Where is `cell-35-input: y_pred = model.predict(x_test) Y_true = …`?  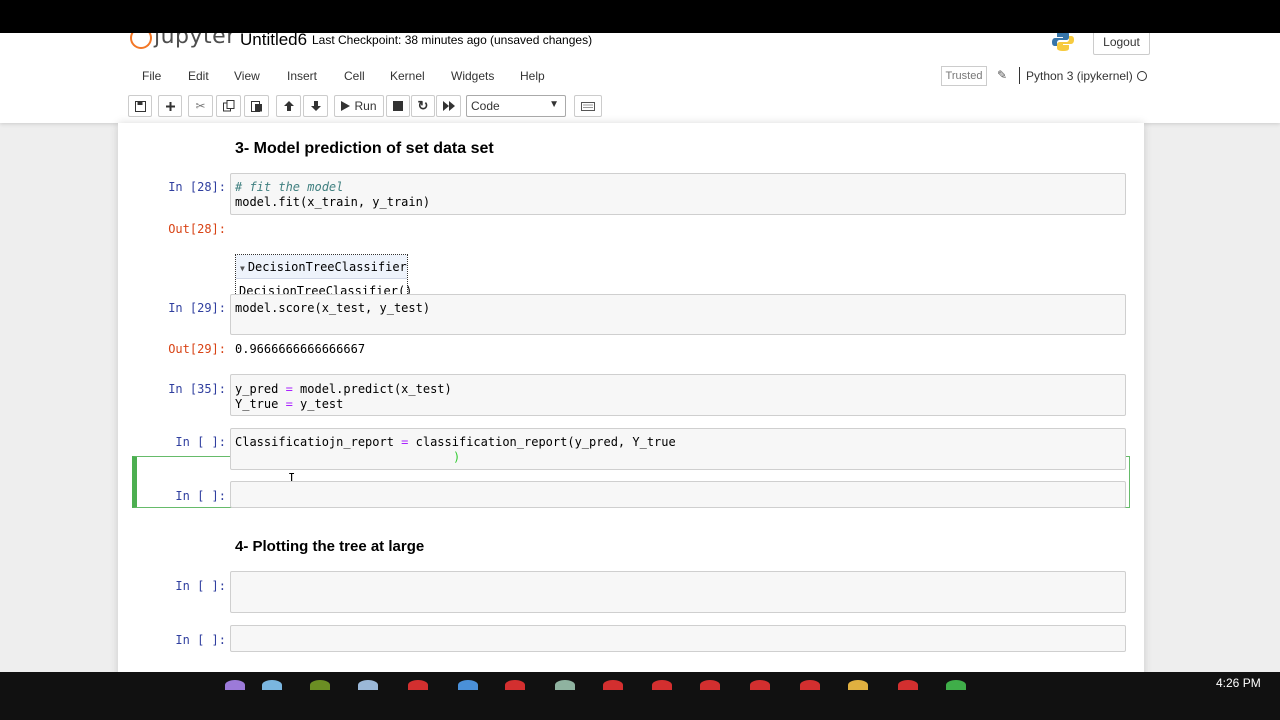
cell-35-input: y_pred = model.predict(x_test) Y_true = … is located at coordinates (678, 395).